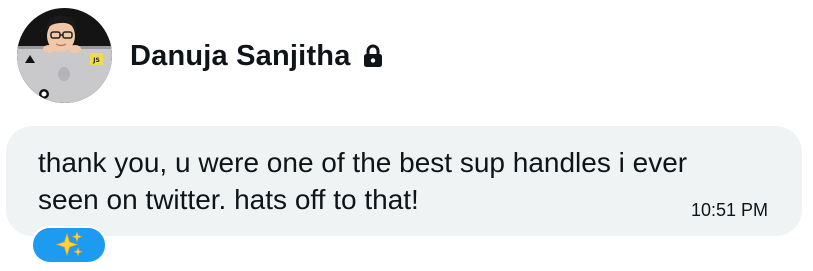 This screenshot has height=271, width=813. Describe the element at coordinates (96, 60) in the screenshot. I see `svg-text: JS` at that location.